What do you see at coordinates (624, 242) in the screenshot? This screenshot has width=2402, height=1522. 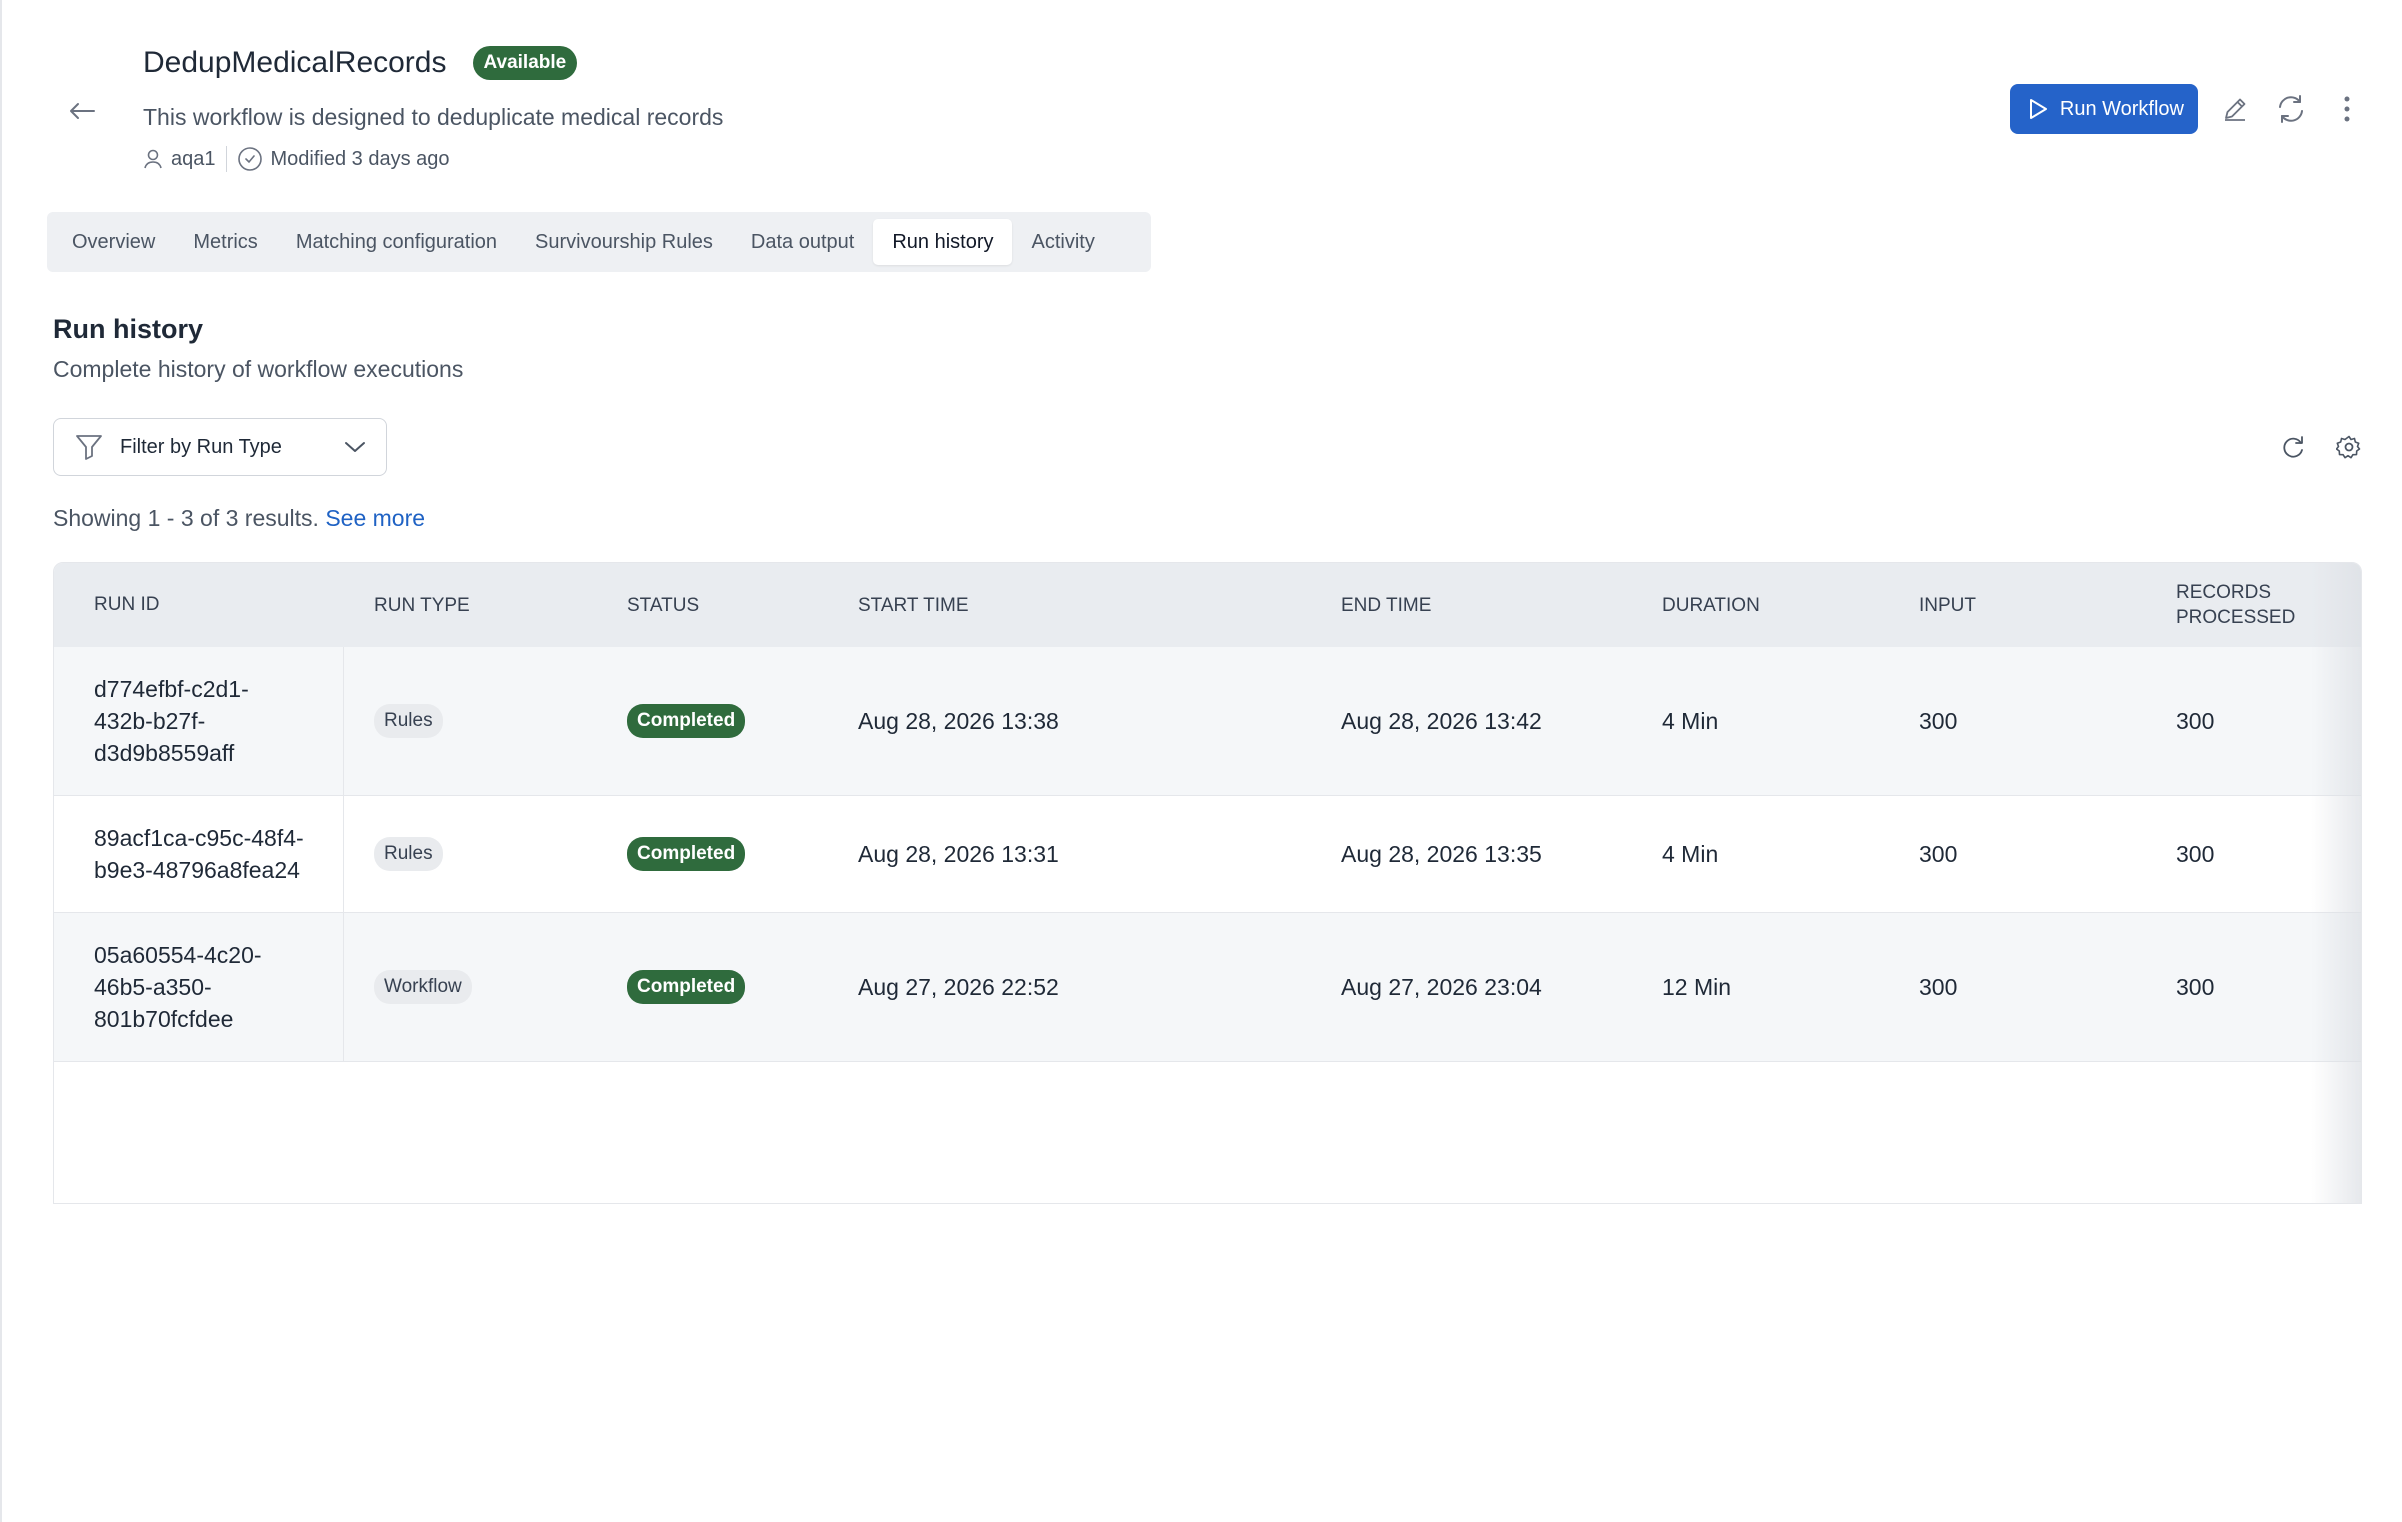 I see `tab-survivourship-rules: Survivourship Rules` at bounding box center [624, 242].